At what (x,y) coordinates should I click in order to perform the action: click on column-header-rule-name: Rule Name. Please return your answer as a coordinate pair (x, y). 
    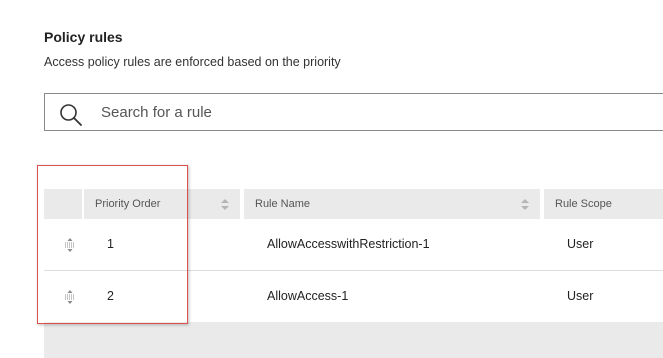
    Looking at the image, I should click on (392, 204).